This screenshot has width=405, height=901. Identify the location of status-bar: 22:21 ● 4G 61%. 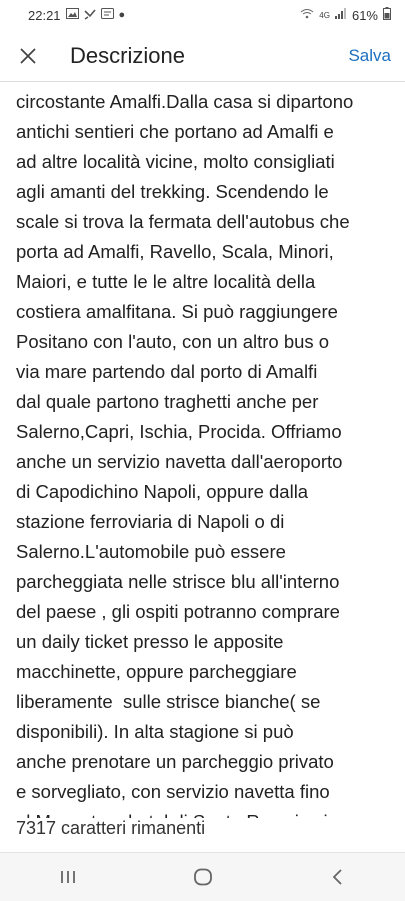
(202, 15).